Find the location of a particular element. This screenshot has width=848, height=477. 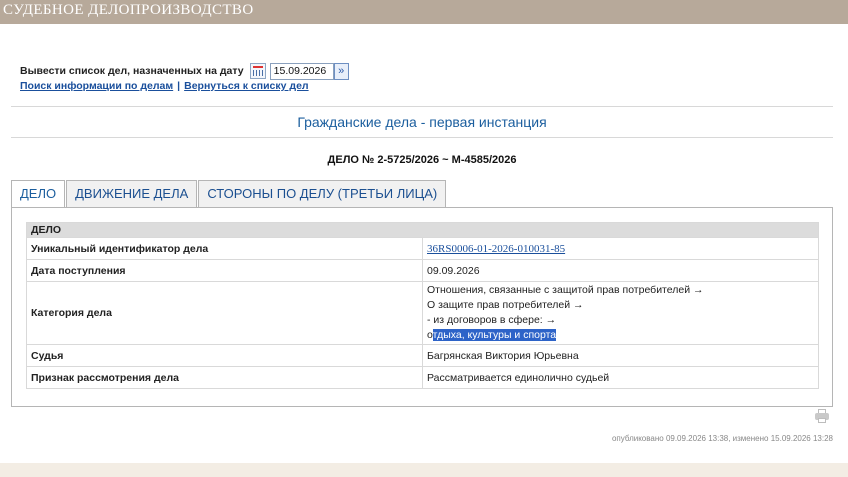

category-text: о is located at coordinates (430, 335).